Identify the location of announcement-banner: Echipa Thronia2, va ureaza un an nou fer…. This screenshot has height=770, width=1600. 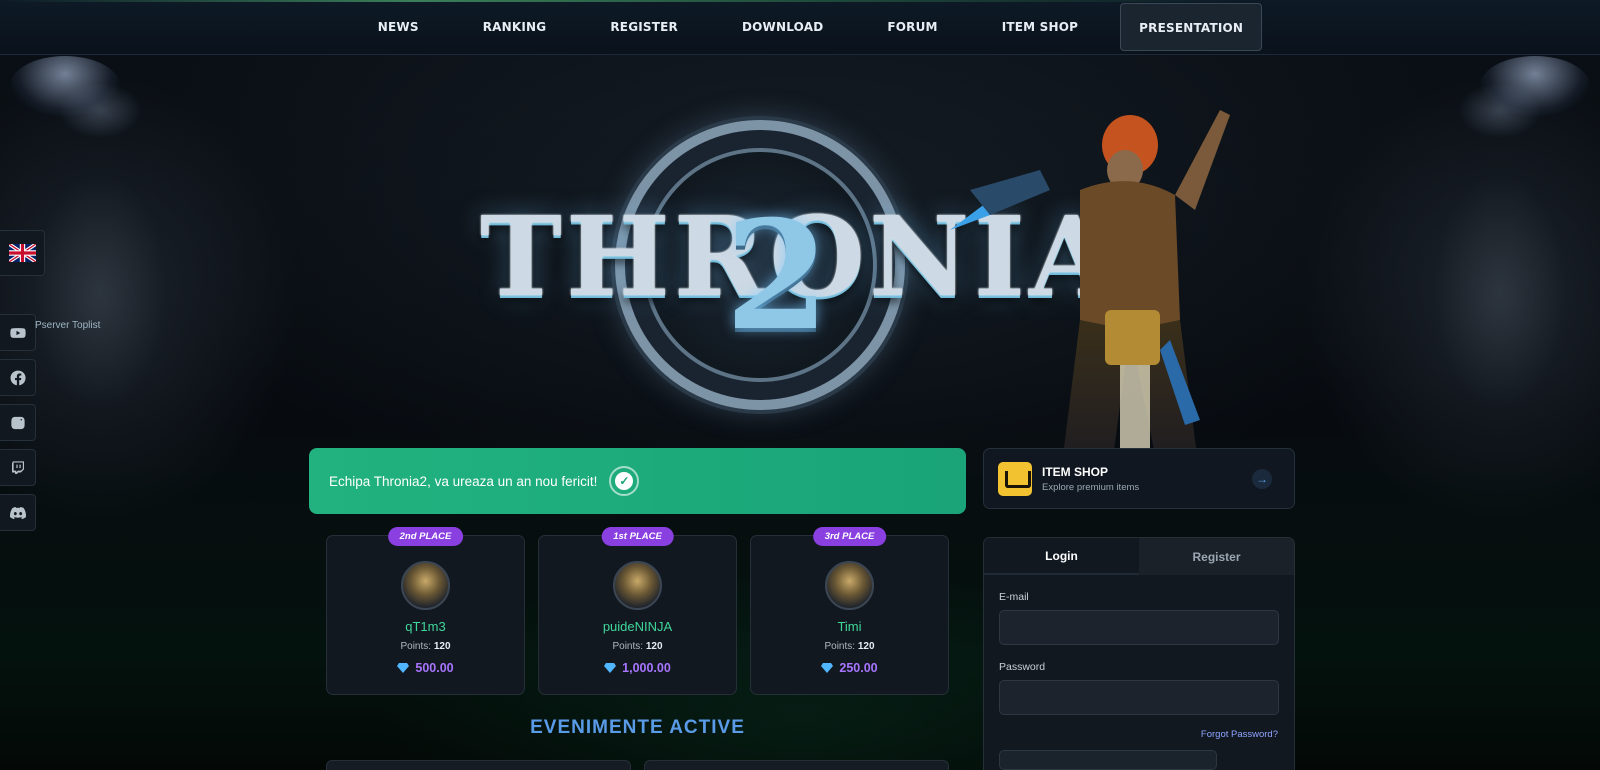
(637, 481).